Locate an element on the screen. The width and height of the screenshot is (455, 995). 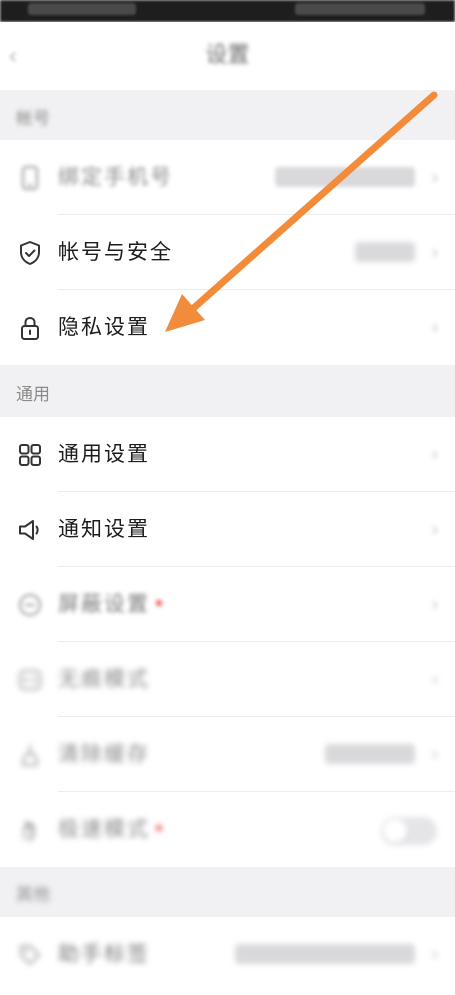
speaker-icon is located at coordinates (30, 530).